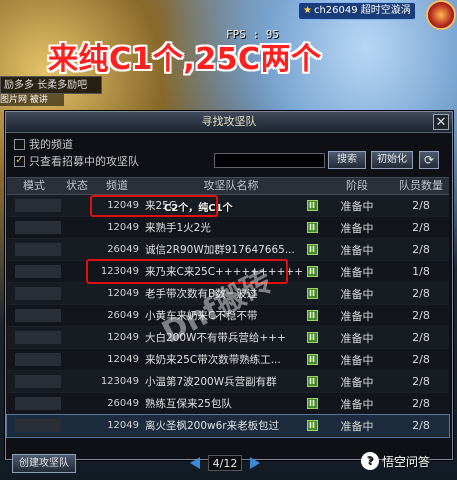  I want to click on table-row: 12049 离火圣枫200w6r来老板包过 II 准备中 2/8, so click(228, 426).